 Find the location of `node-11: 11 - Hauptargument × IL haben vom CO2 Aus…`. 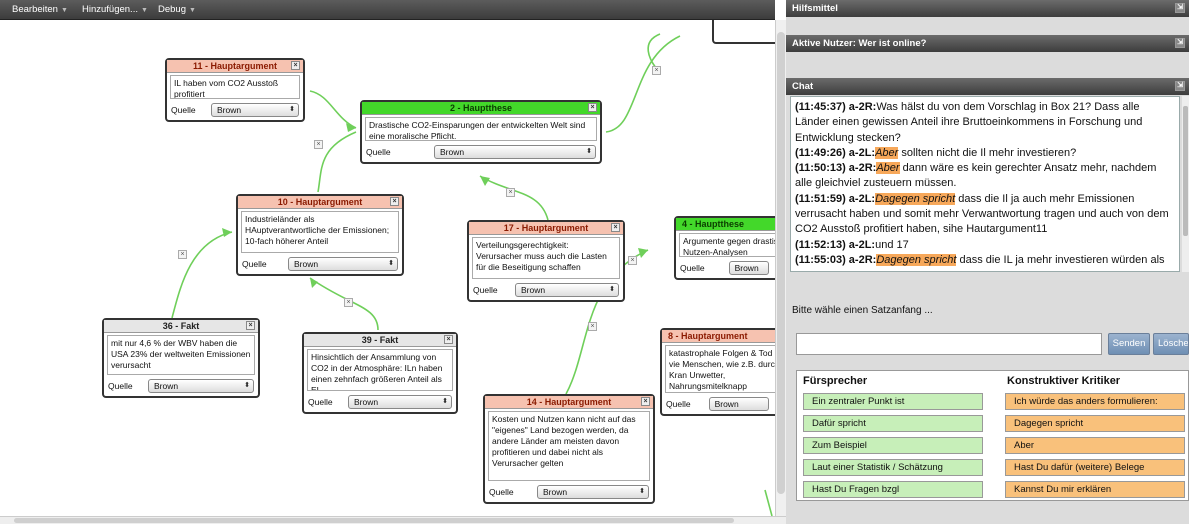

node-11: 11 - Hauptargument × IL haben vom CO2 Aus… is located at coordinates (235, 90).